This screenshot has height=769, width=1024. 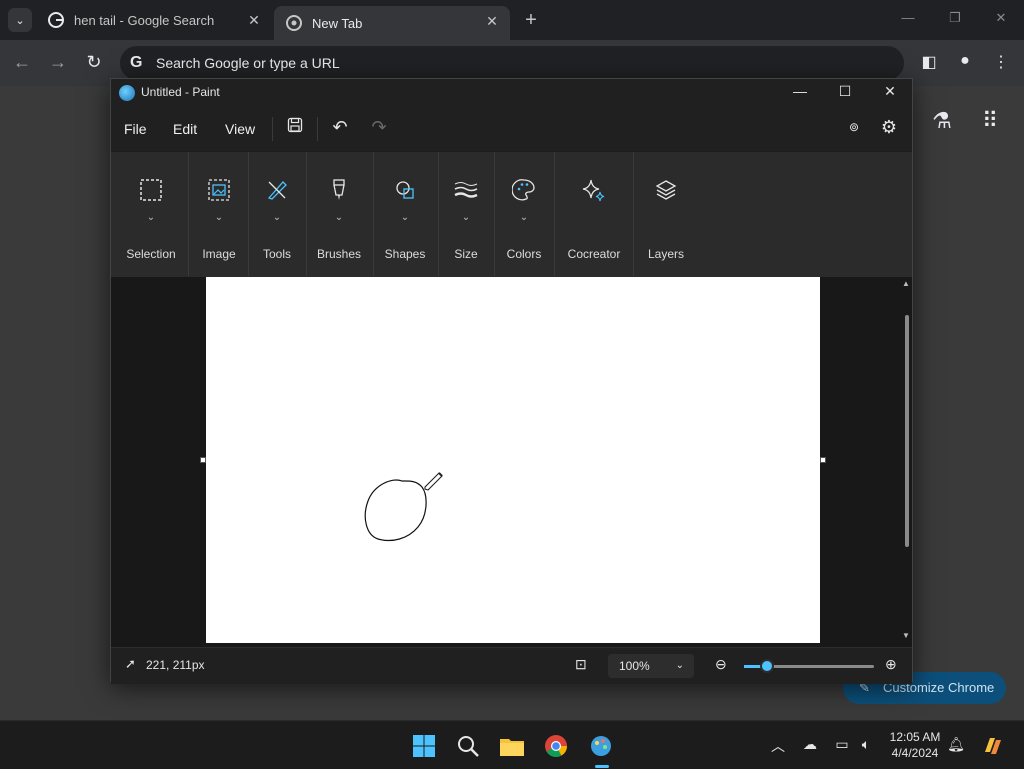 What do you see at coordinates (468, 746) in the screenshot?
I see `search-icon` at bounding box center [468, 746].